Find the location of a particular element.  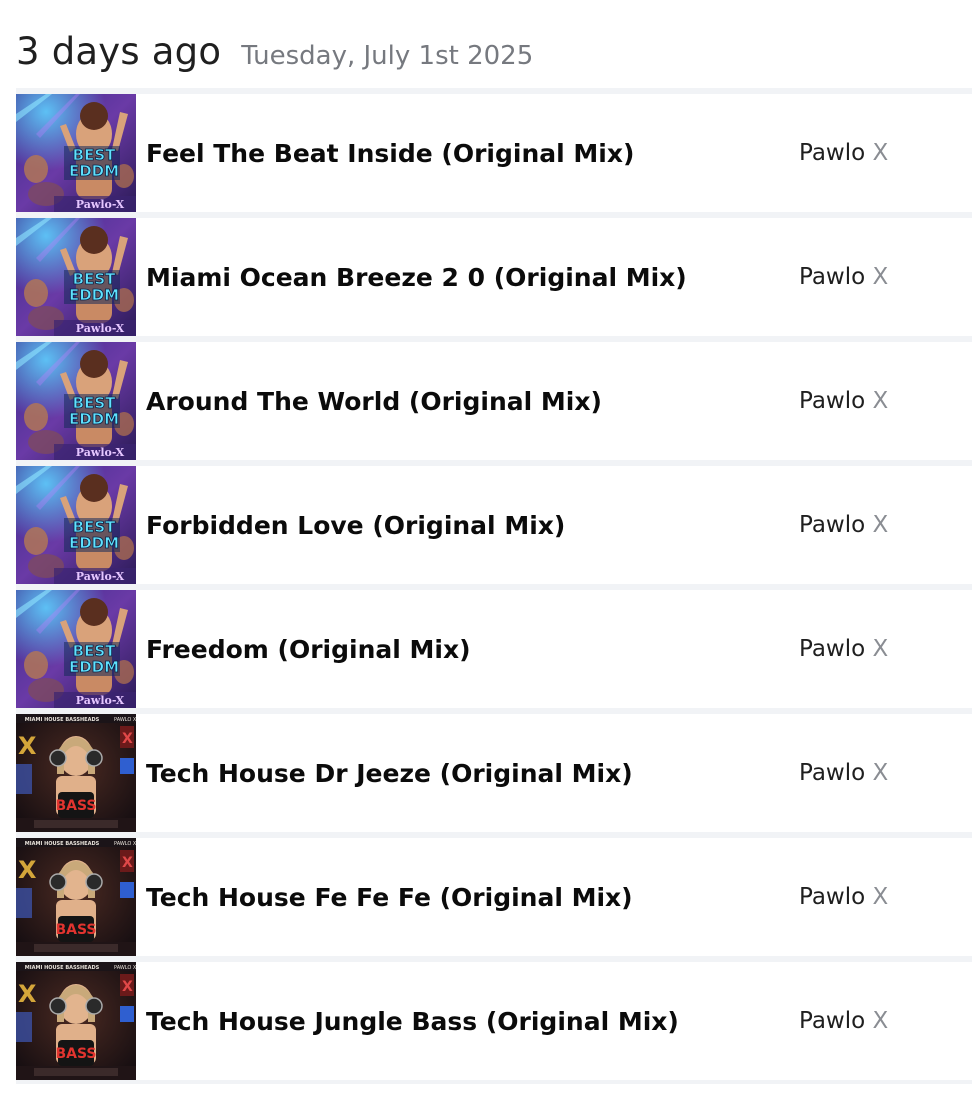

track-title: Tech House Fe Fe Fe (Original Mix) is located at coordinates (466, 897).